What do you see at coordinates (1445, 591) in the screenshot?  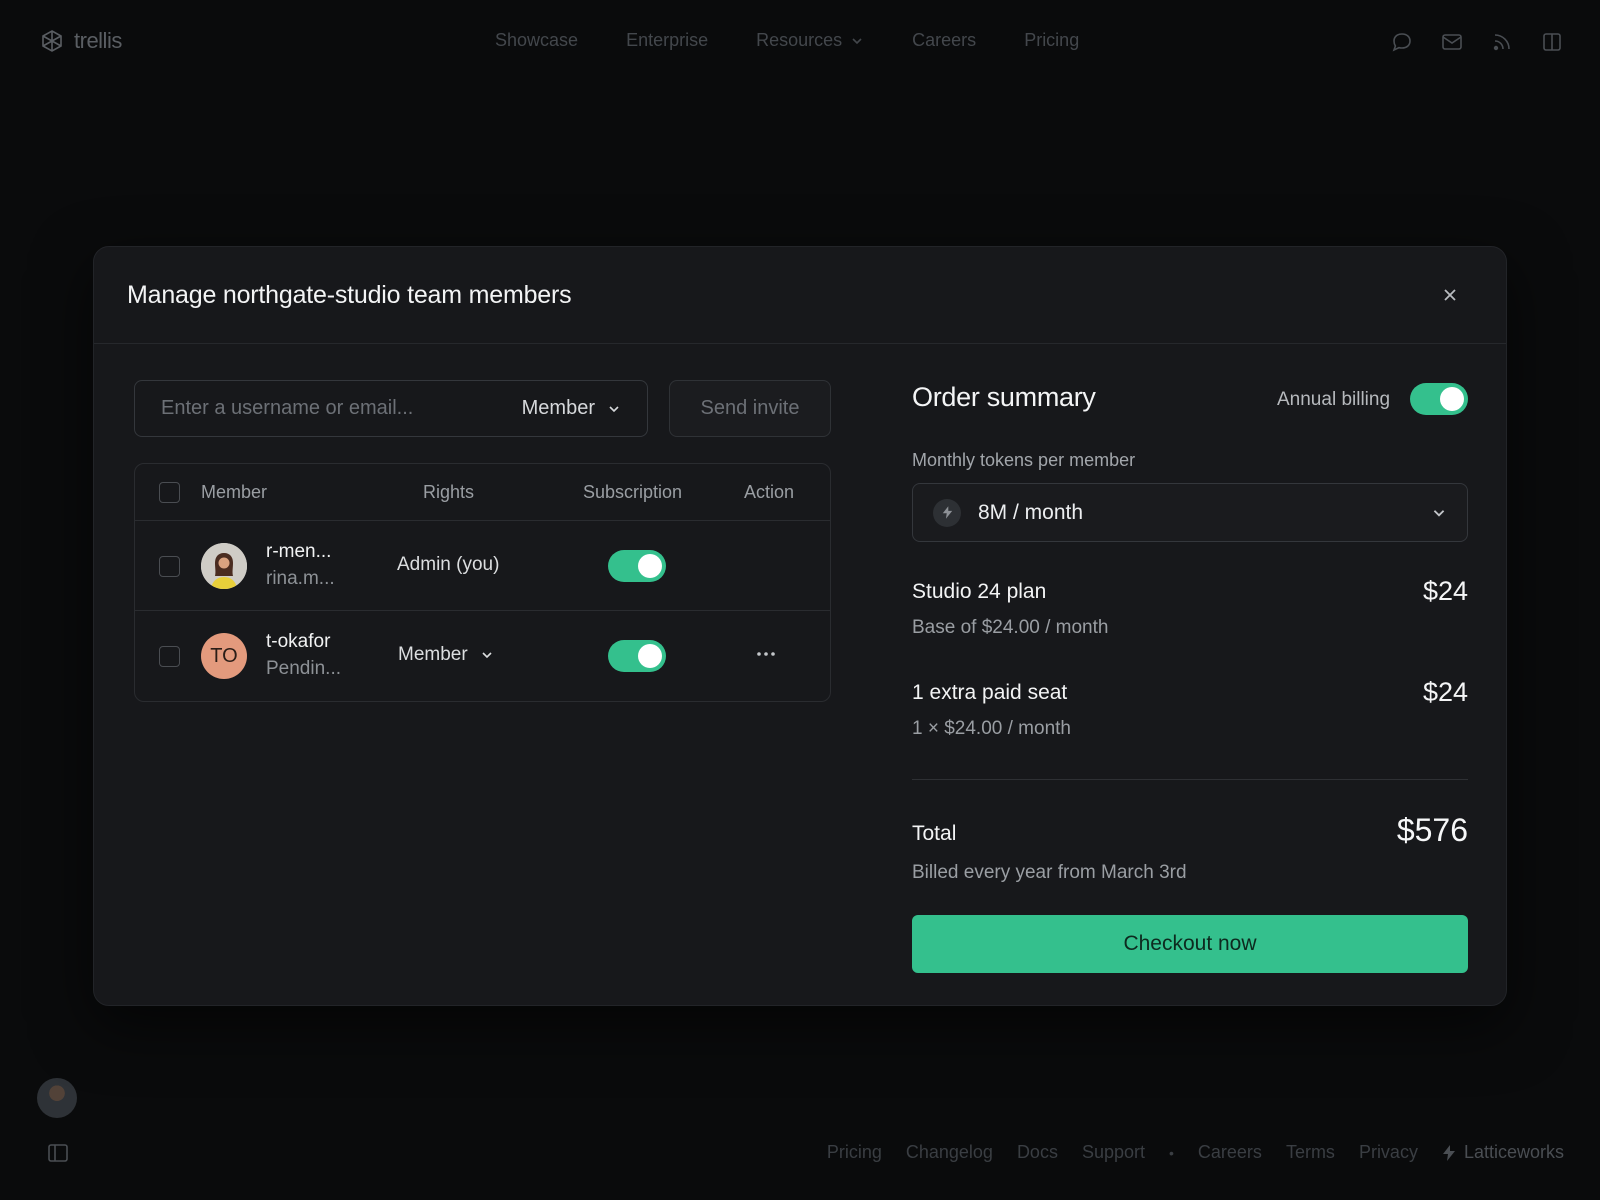 I see `plan-price: $24` at bounding box center [1445, 591].